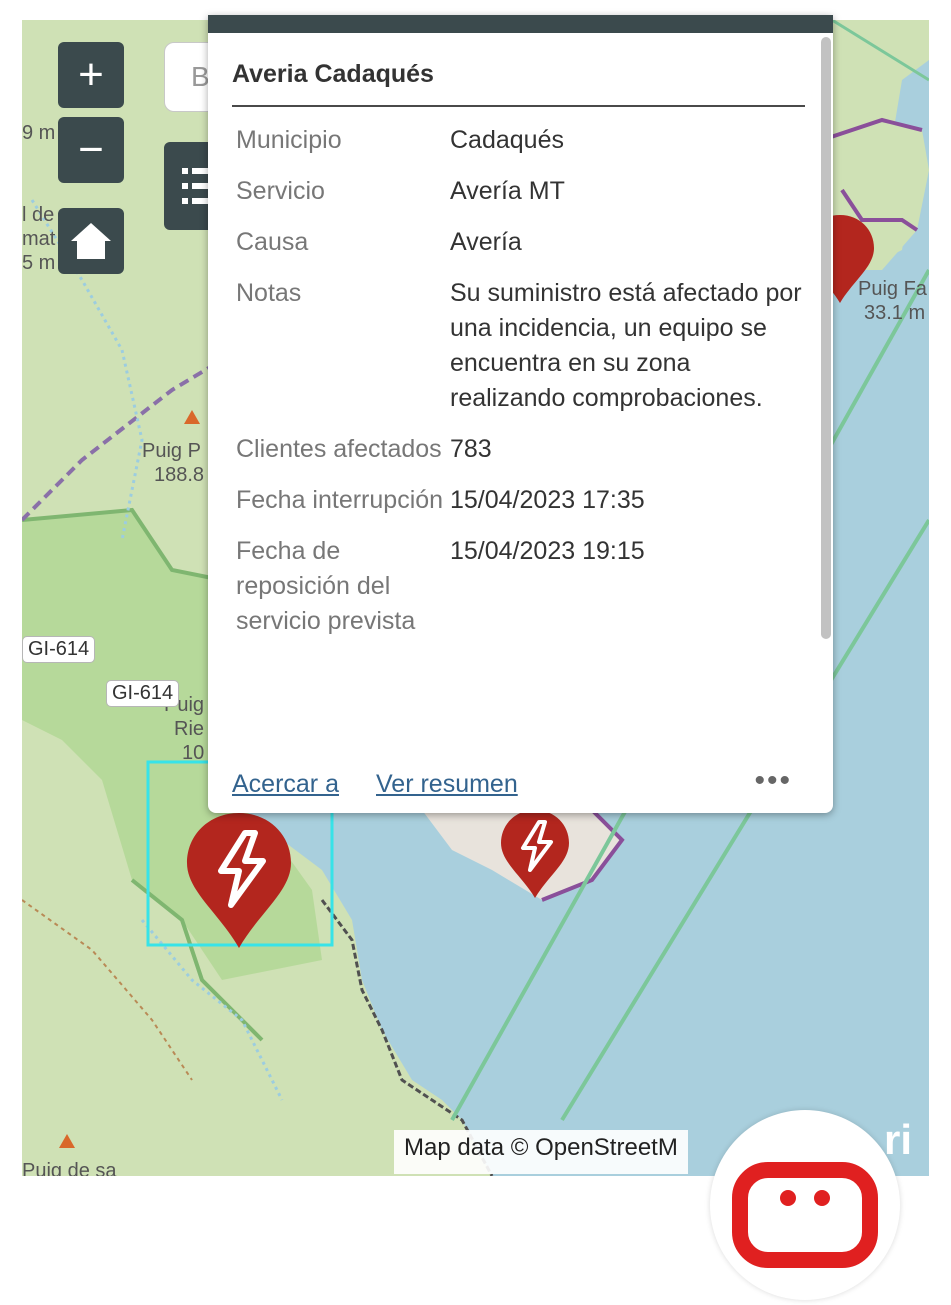  I want to click on attribute-key: Notas, so click(269, 293).